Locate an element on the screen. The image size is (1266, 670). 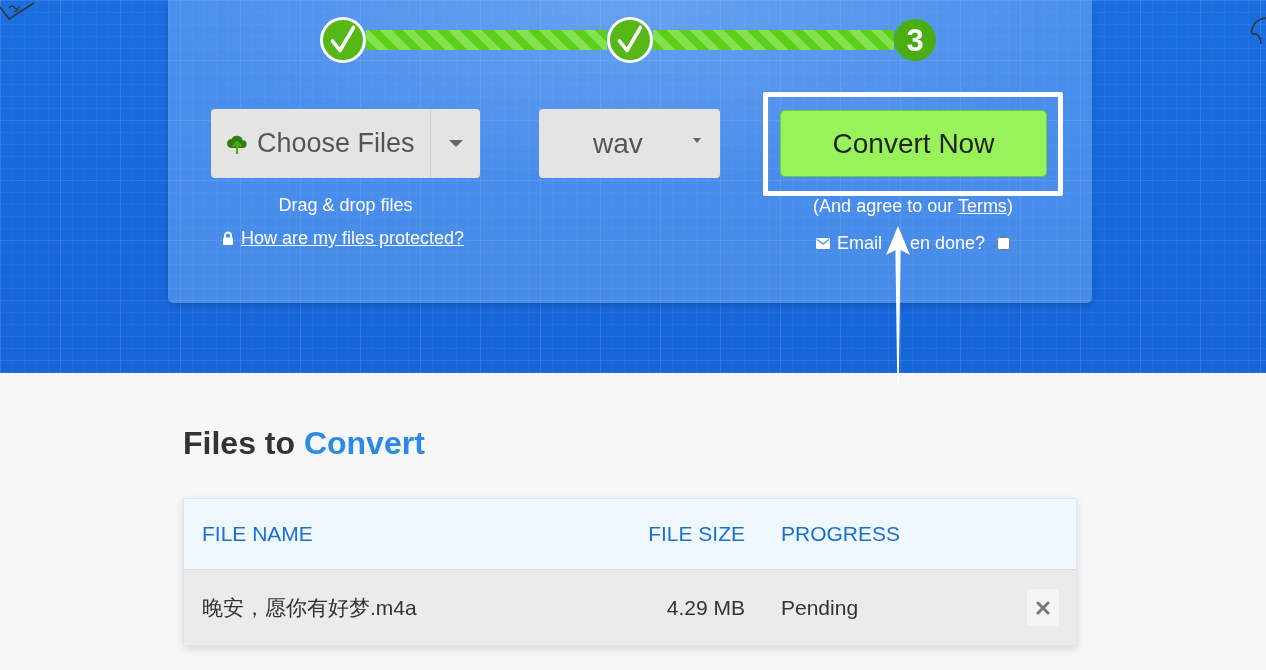
terms-link: Terms is located at coordinates (982, 206).